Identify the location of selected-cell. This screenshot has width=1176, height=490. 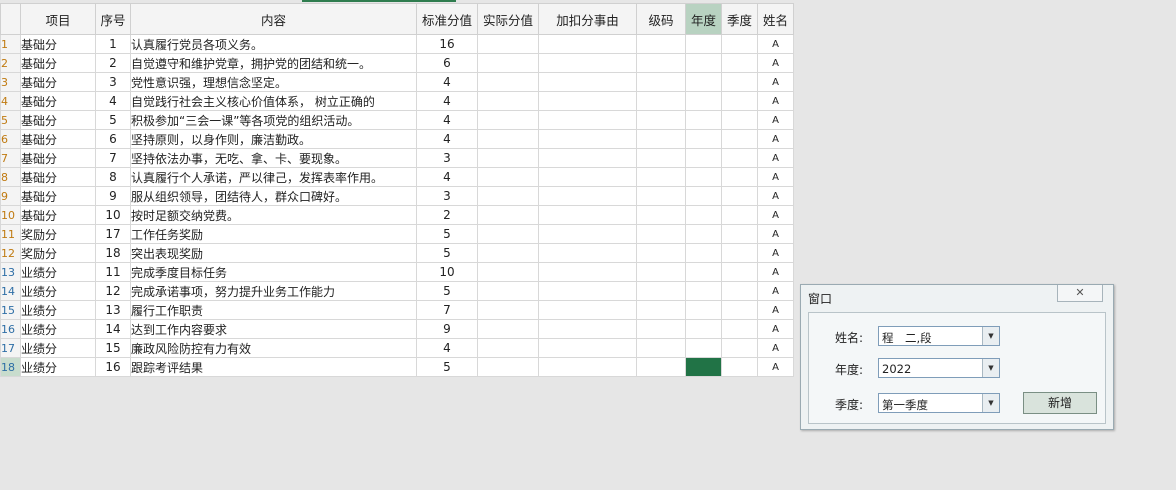
(703, 367).